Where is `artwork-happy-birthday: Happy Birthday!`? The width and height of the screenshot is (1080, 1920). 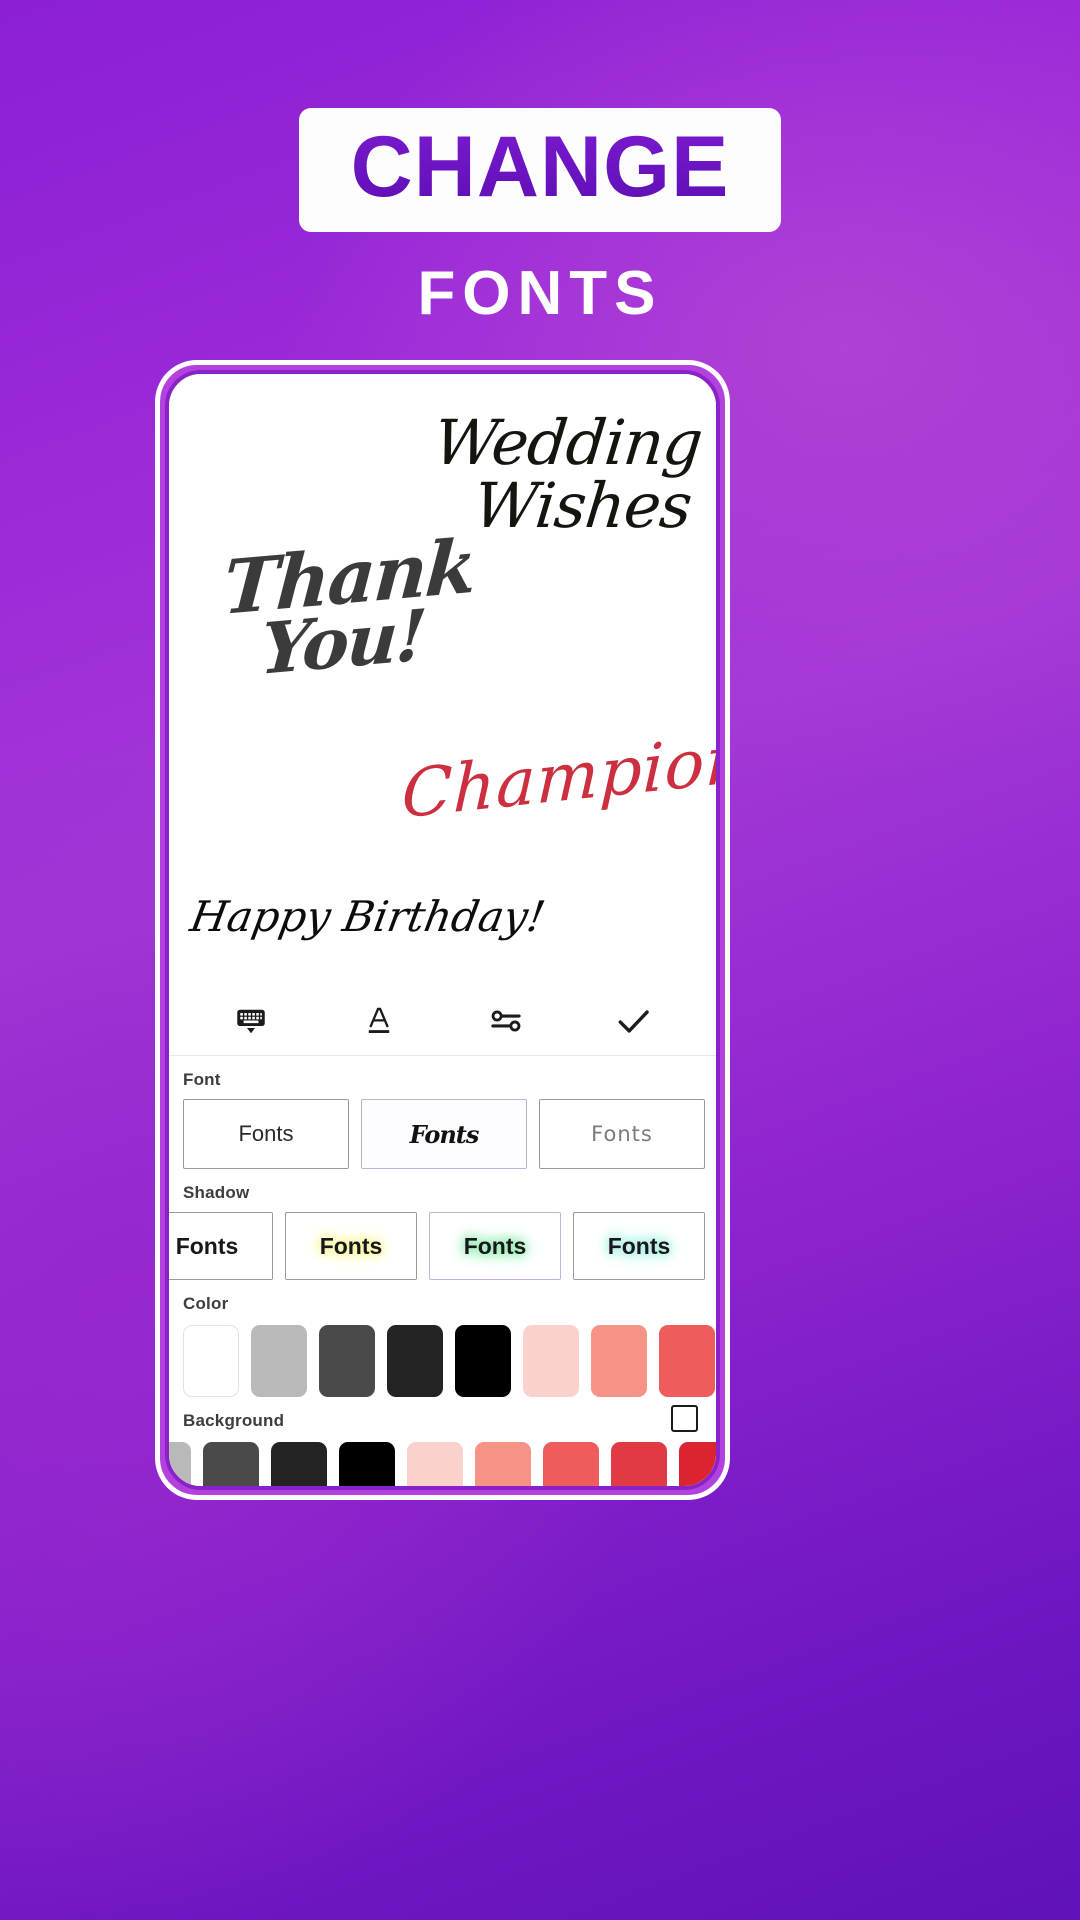
artwork-happy-birthday: Happy Birthday! is located at coordinates (368, 916).